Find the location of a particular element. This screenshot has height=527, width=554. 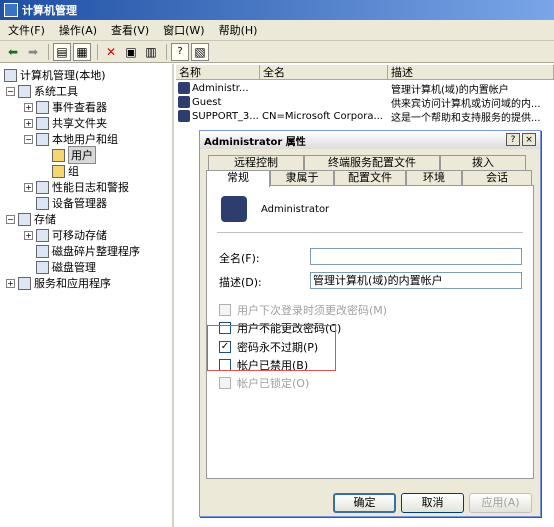

forward-arrow-icon: ➡ is located at coordinates (33, 52).